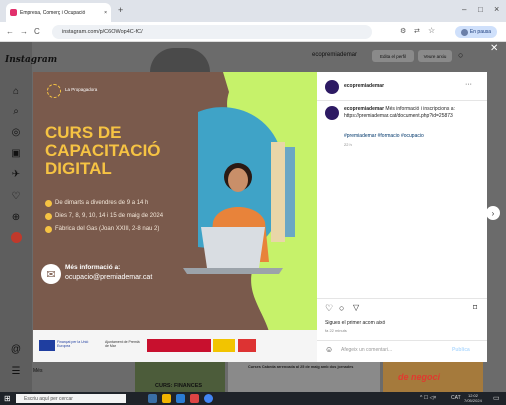  Describe the element at coordinates (51, 274) in the screenshot. I see `mail-icon: ✉` at that location.